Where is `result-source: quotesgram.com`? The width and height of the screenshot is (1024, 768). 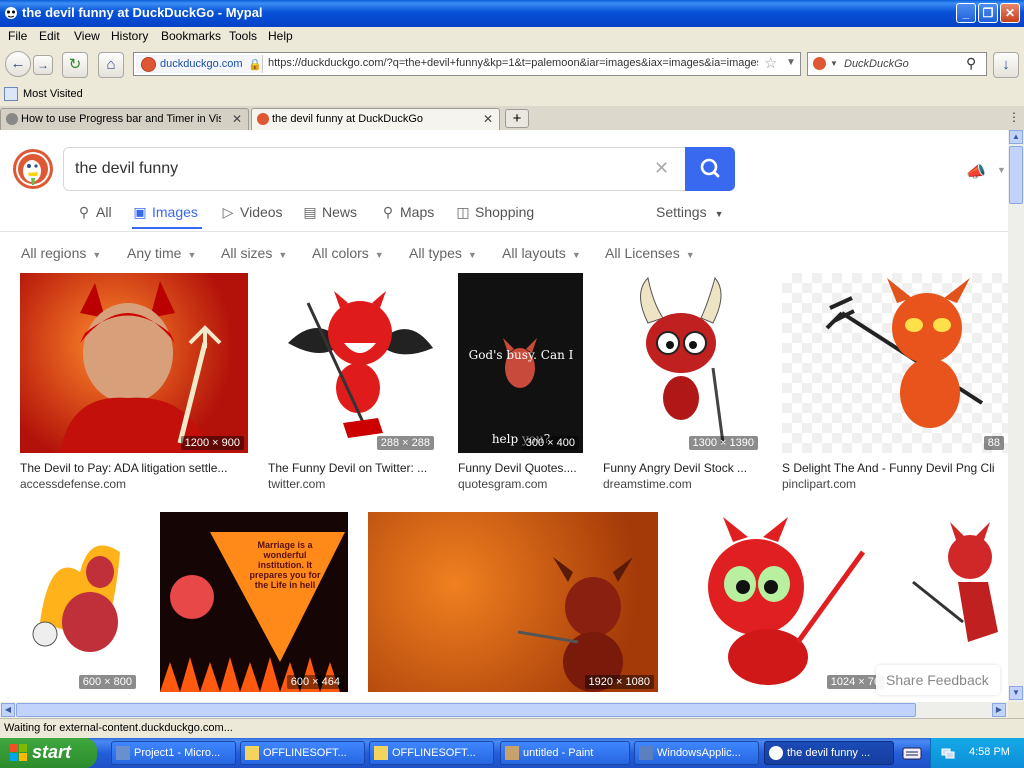
result-source: quotesgram.com is located at coordinates (502, 484).